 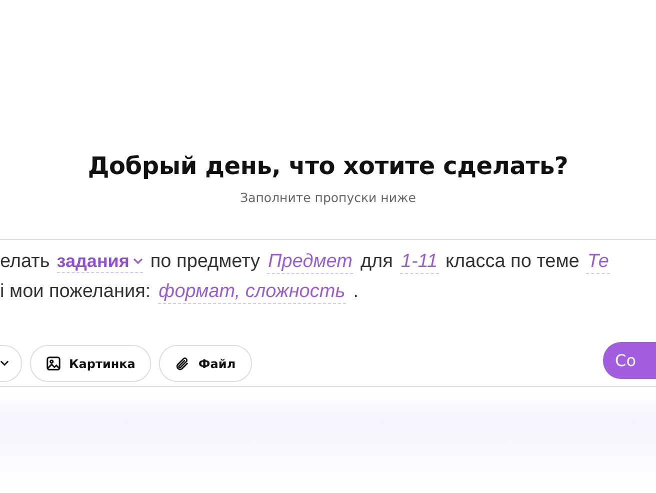 What do you see at coordinates (205, 262) in the screenshot?
I see `prompt-text: по предмету` at bounding box center [205, 262].